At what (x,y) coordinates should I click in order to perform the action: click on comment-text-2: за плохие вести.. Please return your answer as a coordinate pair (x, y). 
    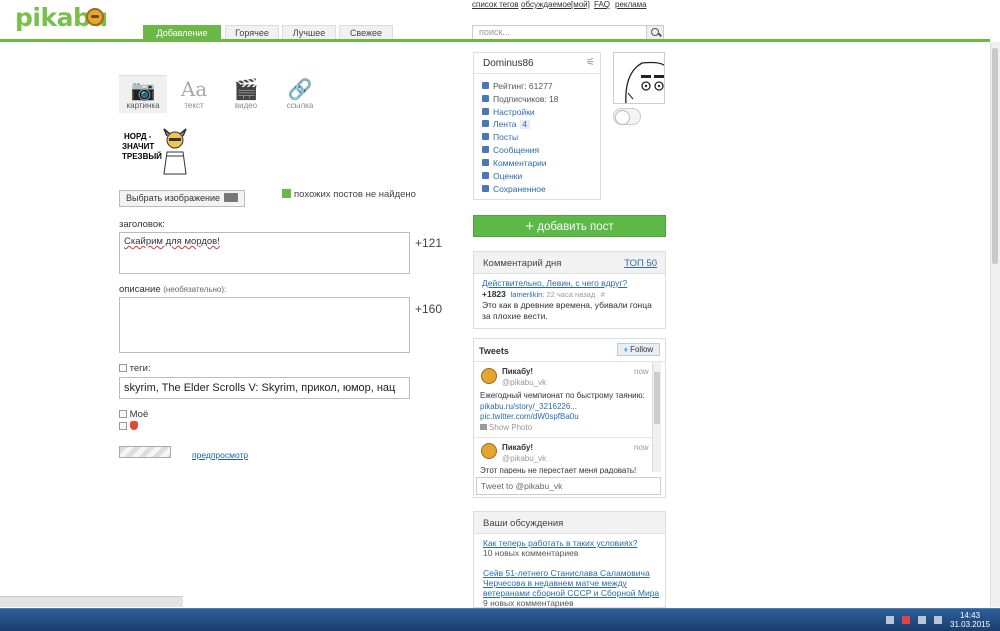
    Looking at the image, I should click on (515, 316).